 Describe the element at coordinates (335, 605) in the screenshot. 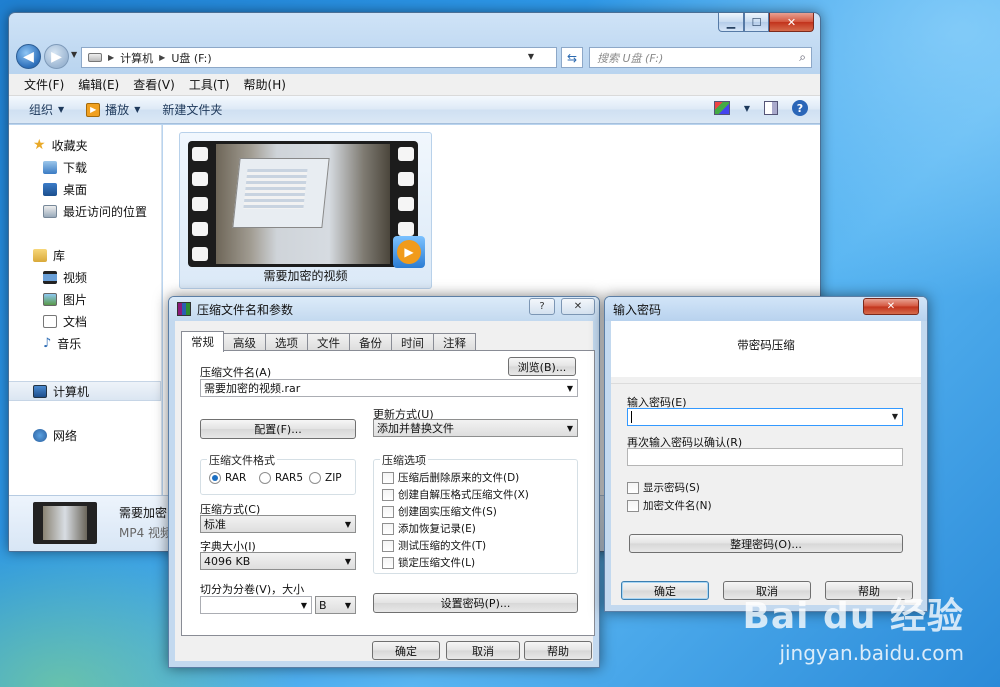

I see `split-unit-select: B ▼` at that location.